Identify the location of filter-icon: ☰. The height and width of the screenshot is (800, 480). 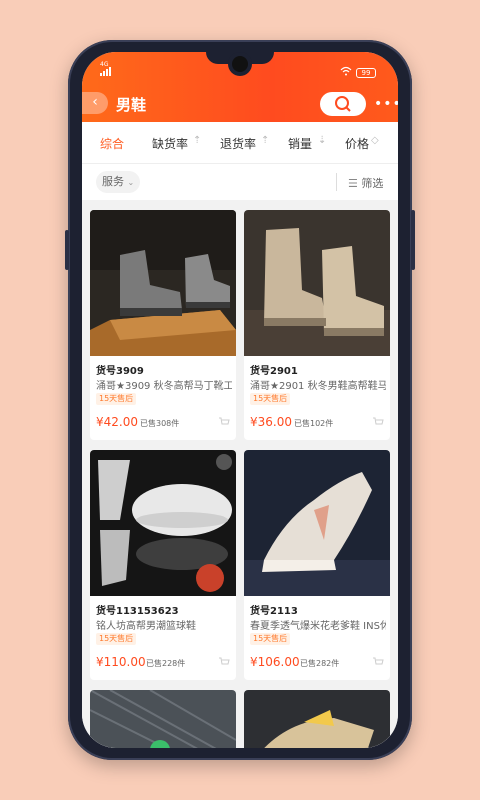
(353, 183).